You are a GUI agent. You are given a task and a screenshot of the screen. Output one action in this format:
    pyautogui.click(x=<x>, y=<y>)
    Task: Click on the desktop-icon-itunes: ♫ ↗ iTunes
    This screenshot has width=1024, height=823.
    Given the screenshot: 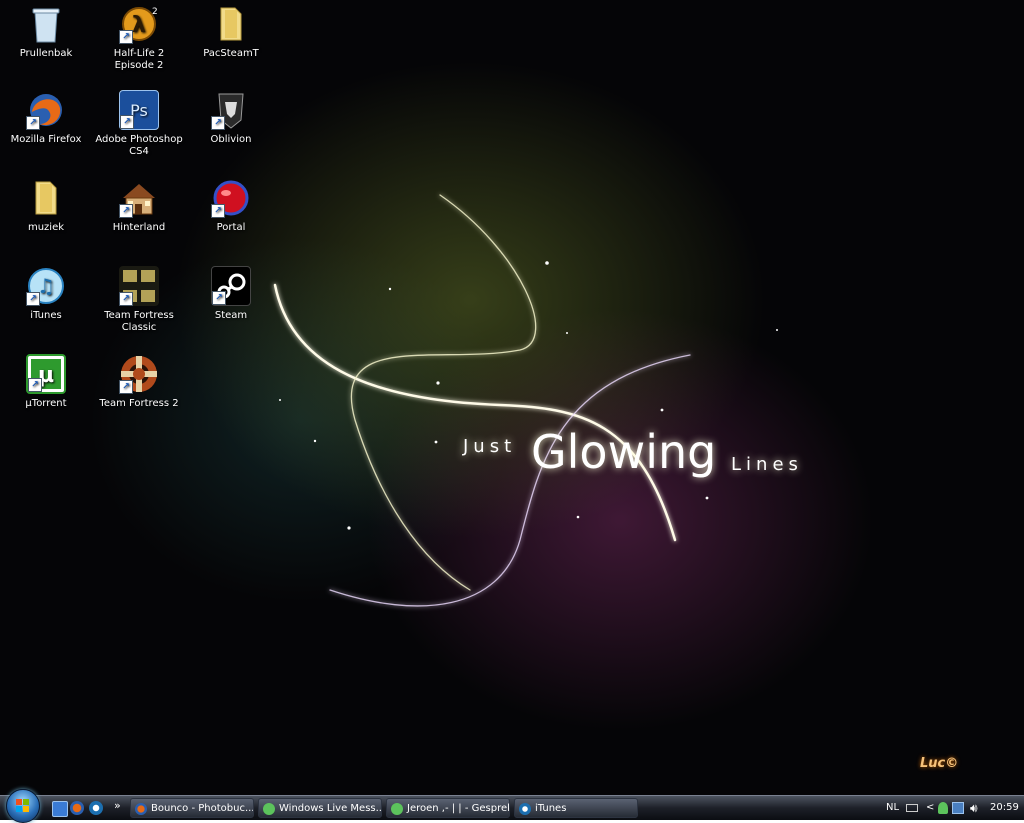 What is the action you would take?
    pyautogui.click(x=46, y=294)
    